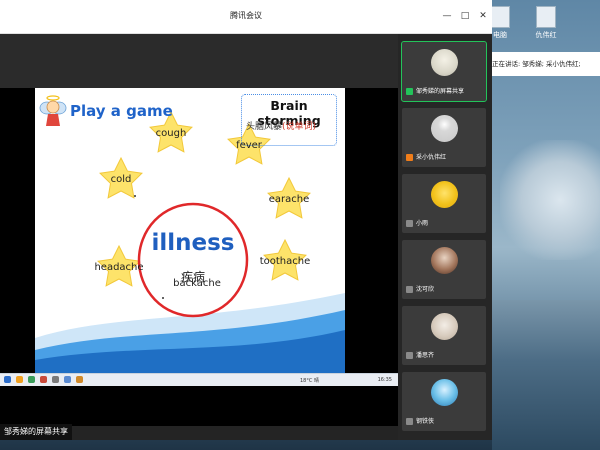 This screenshot has height=450, width=600. What do you see at coordinates (199, 379) in the screenshot?
I see `shared-taskbar: 18°C 晴 16:35` at bounding box center [199, 379].